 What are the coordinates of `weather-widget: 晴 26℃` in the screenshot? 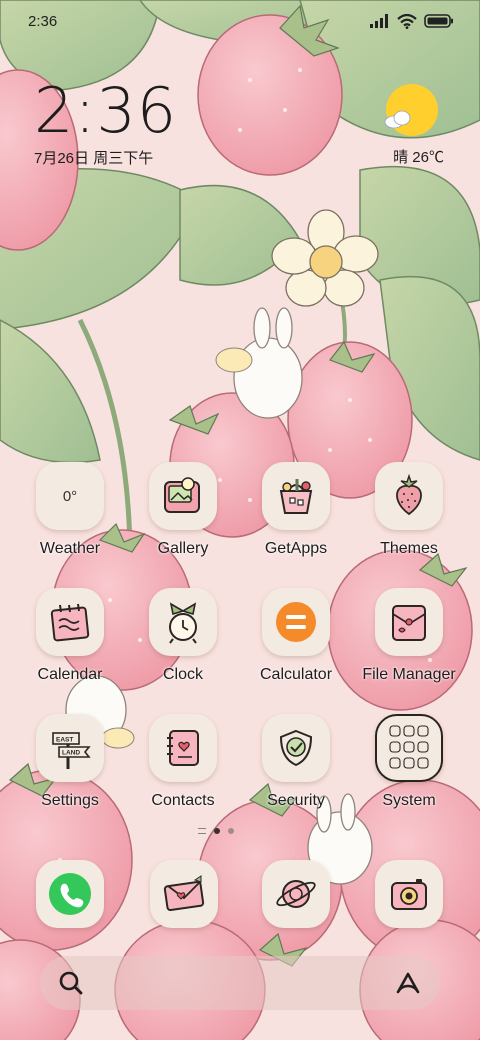 It's located at (404, 125).